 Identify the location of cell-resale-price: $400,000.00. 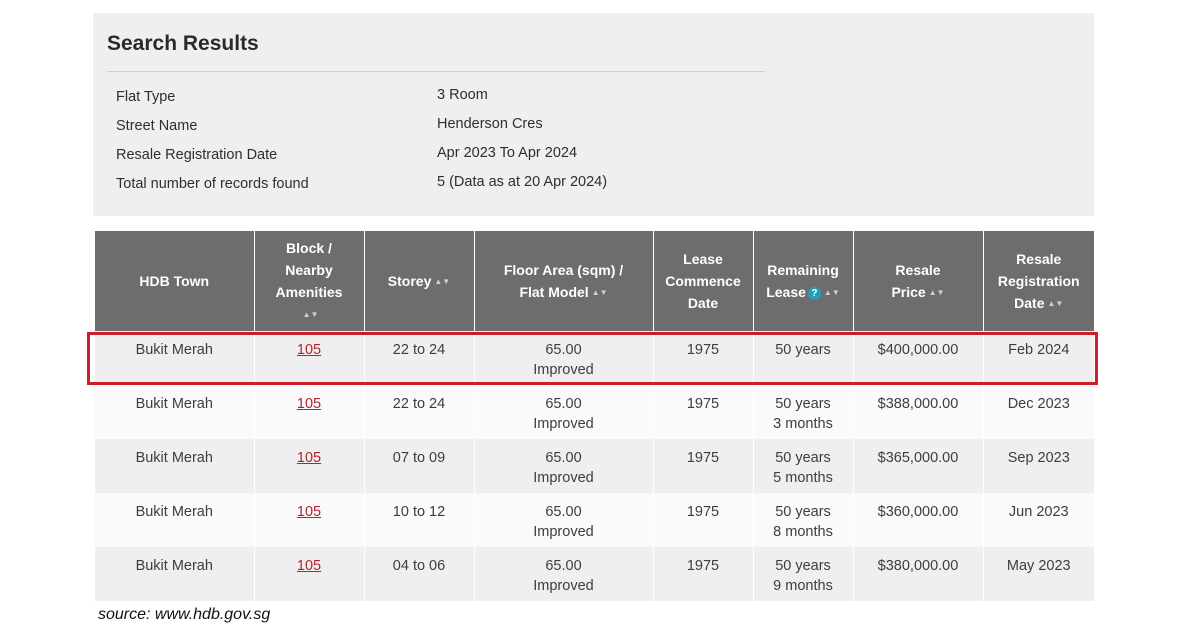
(918, 358).